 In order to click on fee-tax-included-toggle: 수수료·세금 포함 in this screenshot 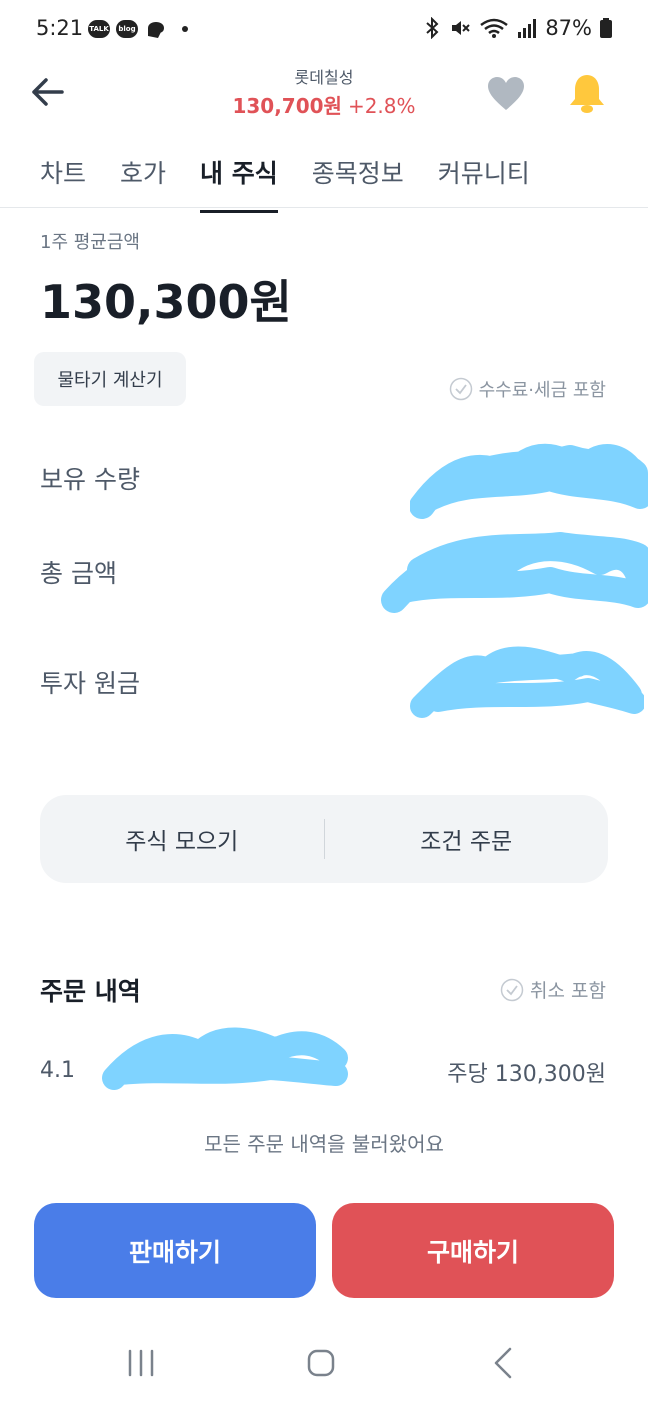, I will do `click(527, 389)`.